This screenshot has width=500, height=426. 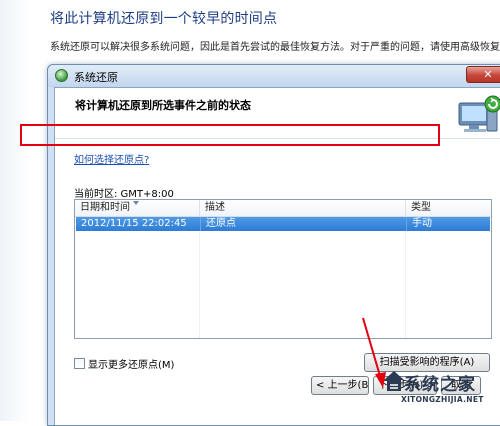 What do you see at coordinates (274, 76) in the screenshot?
I see `window-titlebar: 系统还原 ✕` at bounding box center [274, 76].